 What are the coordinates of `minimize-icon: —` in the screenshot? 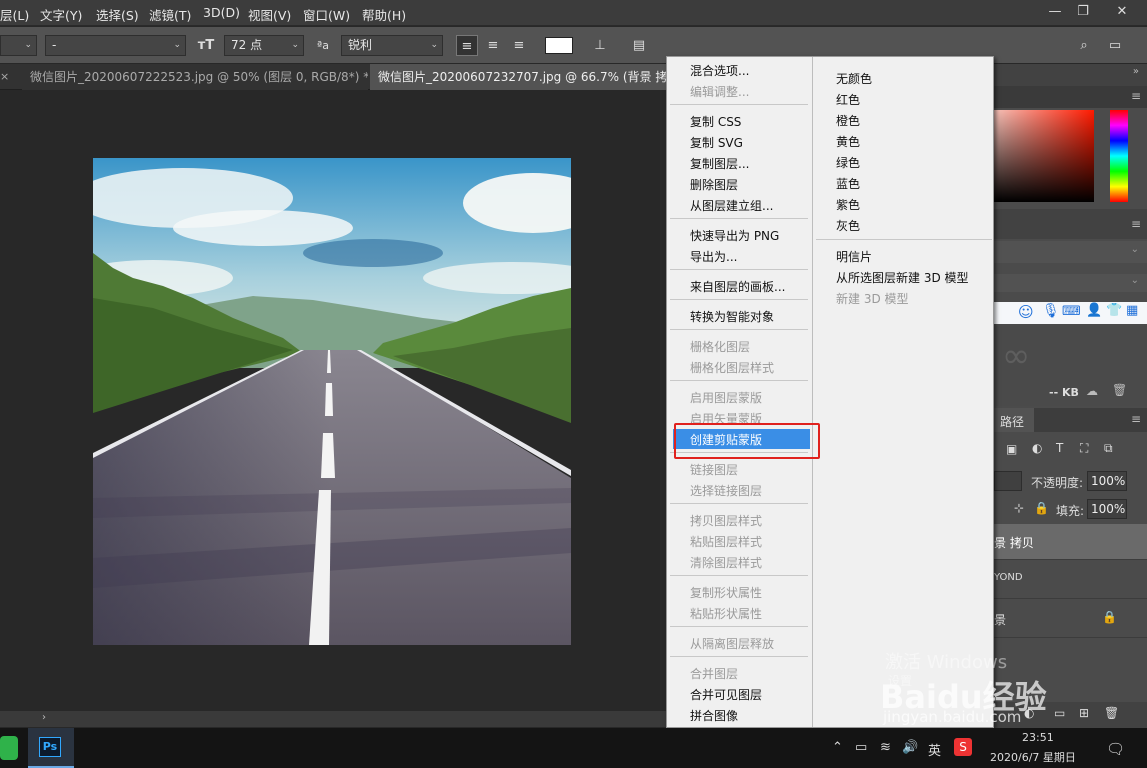 It's located at (1055, 12).